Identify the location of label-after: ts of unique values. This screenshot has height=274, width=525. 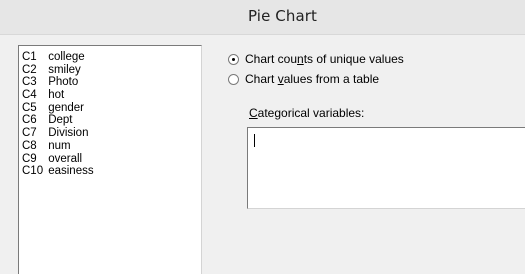
(353, 59).